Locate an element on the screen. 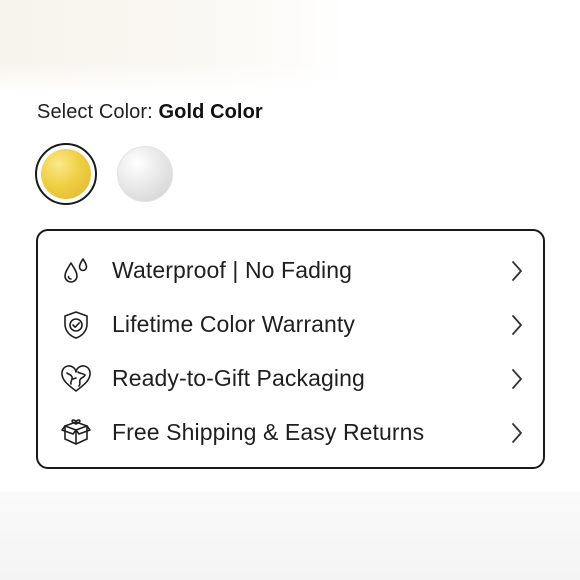  shield-check-icon is located at coordinates (76, 325).